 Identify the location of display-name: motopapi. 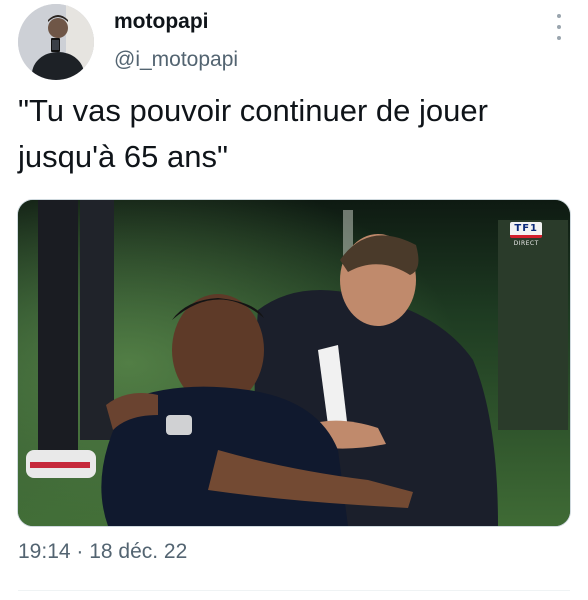
(161, 22).